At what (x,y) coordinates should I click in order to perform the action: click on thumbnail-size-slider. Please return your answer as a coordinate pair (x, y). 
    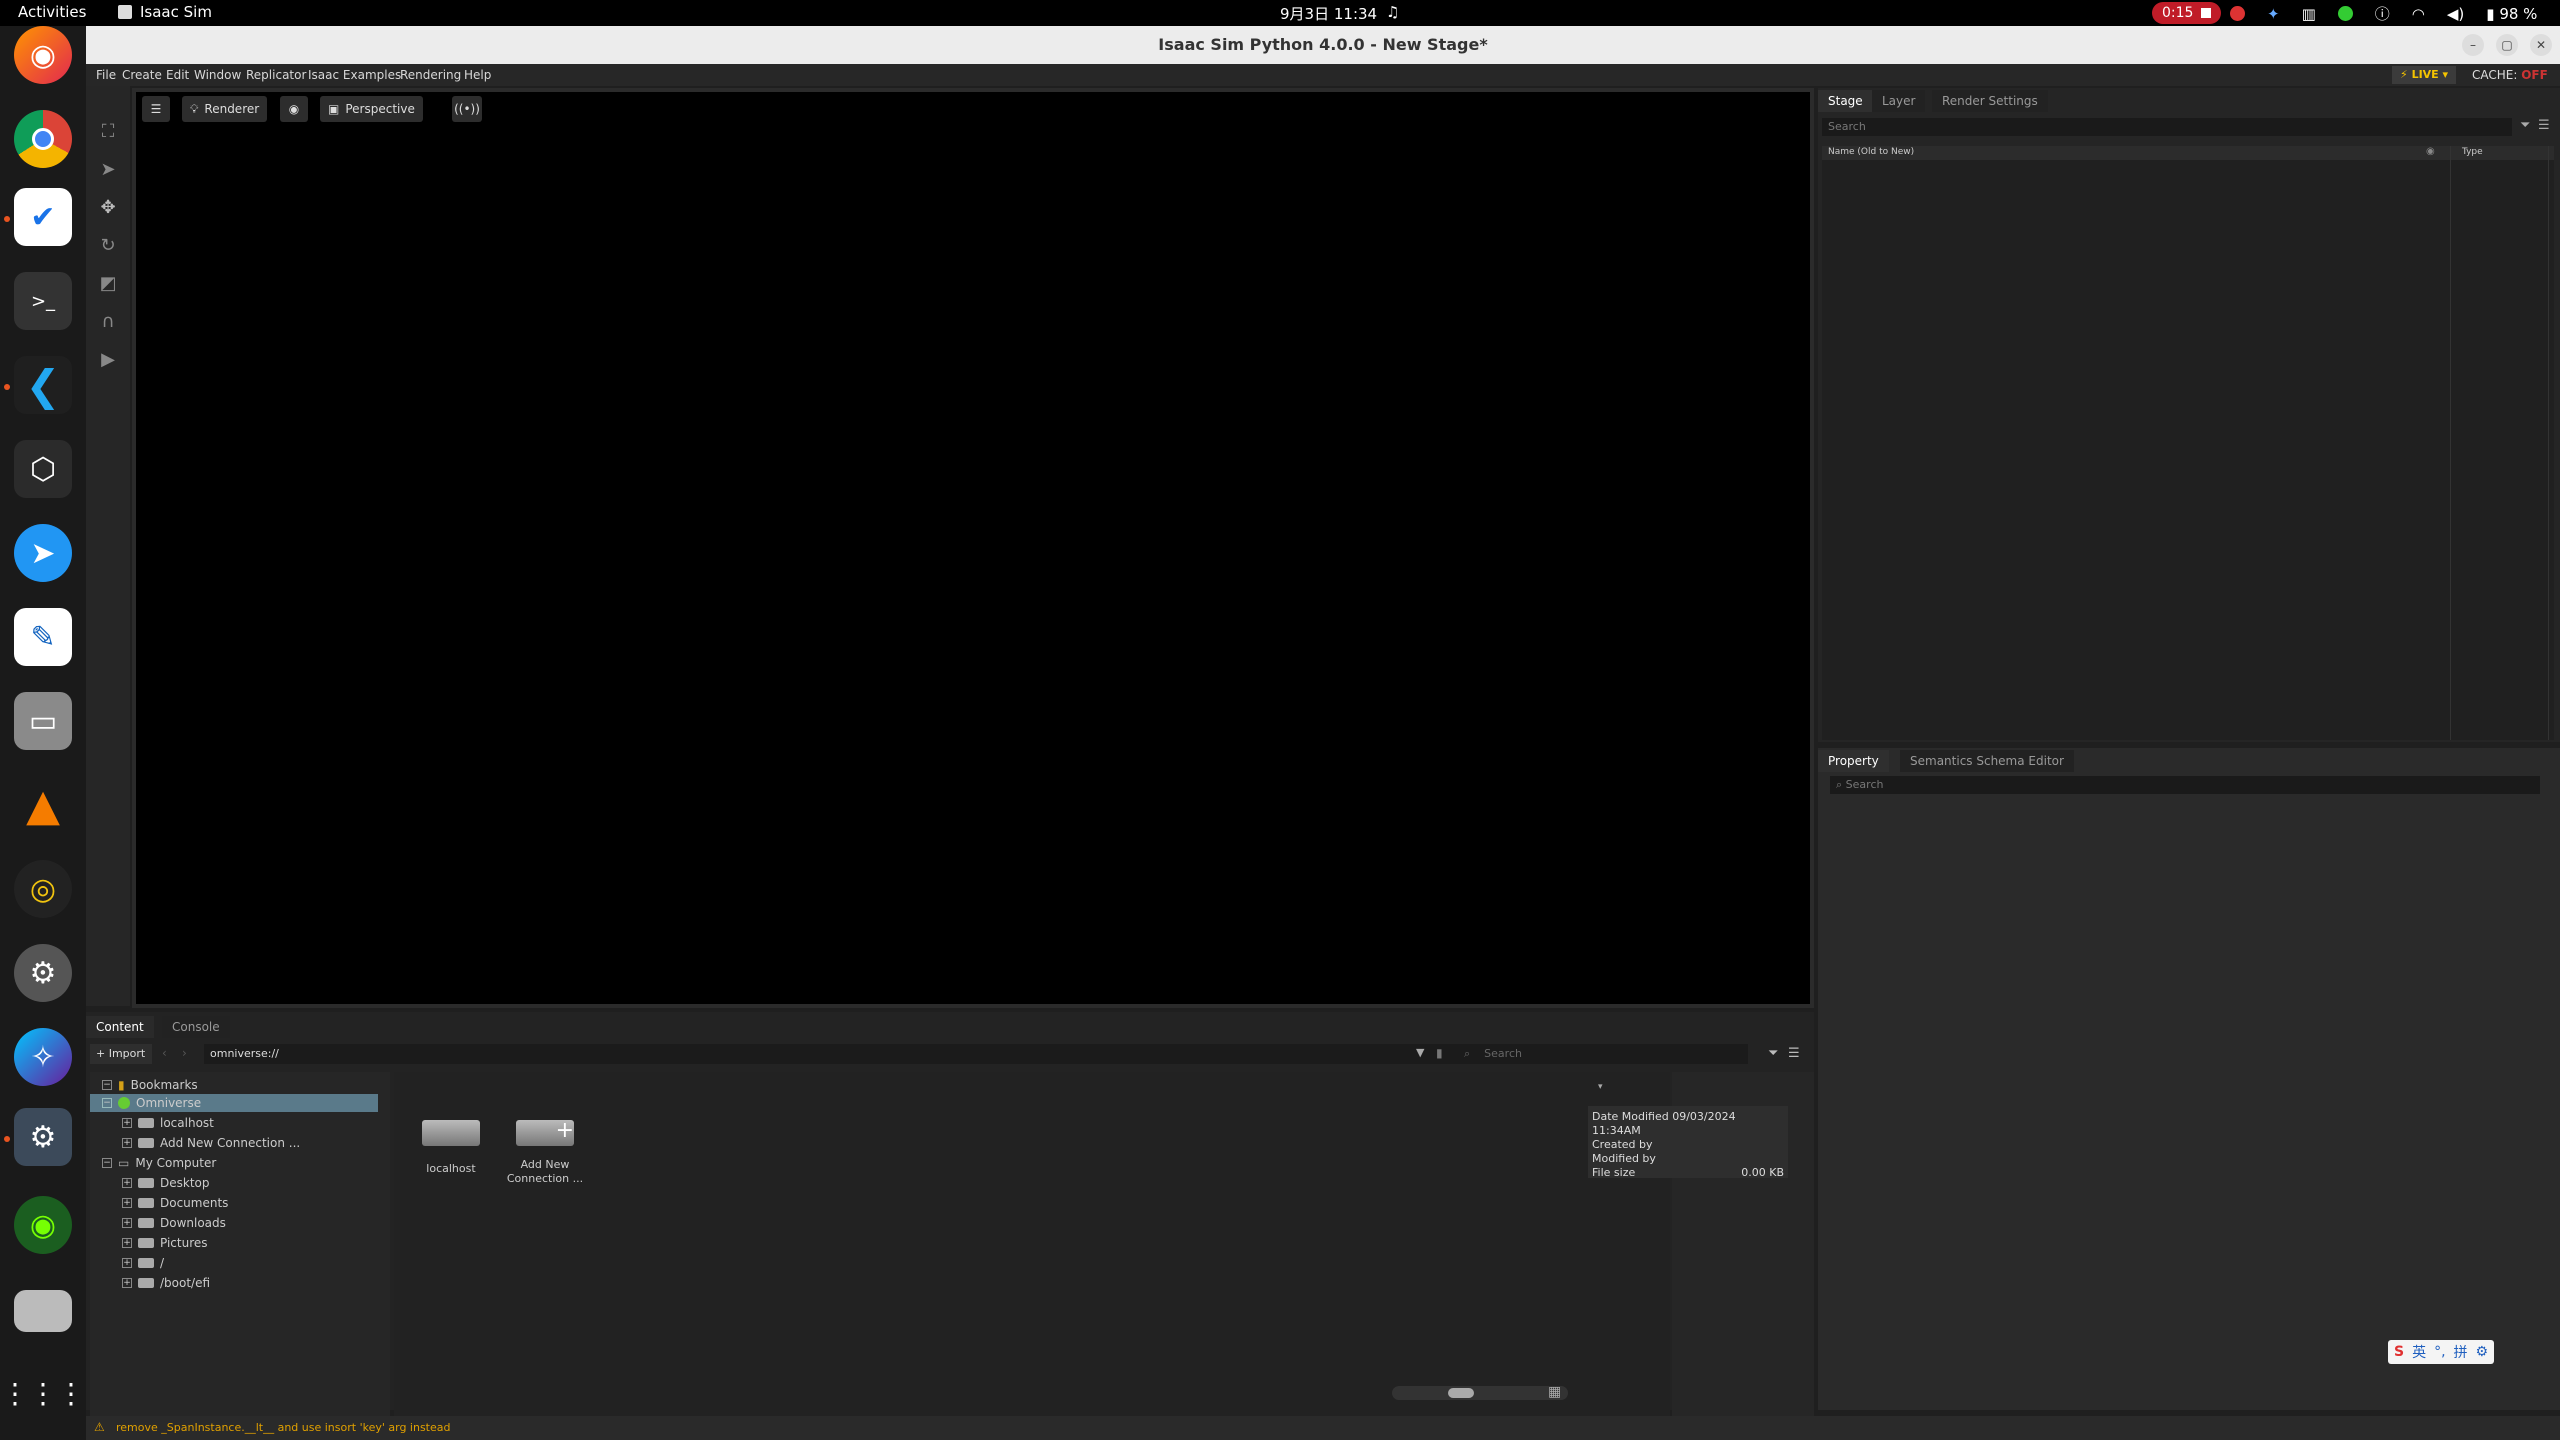
    Looking at the image, I should click on (1480, 1393).